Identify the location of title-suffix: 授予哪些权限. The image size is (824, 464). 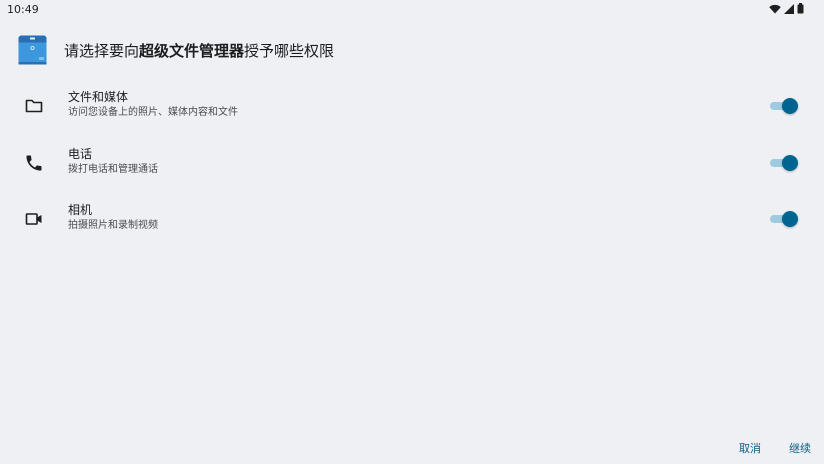
(289, 50).